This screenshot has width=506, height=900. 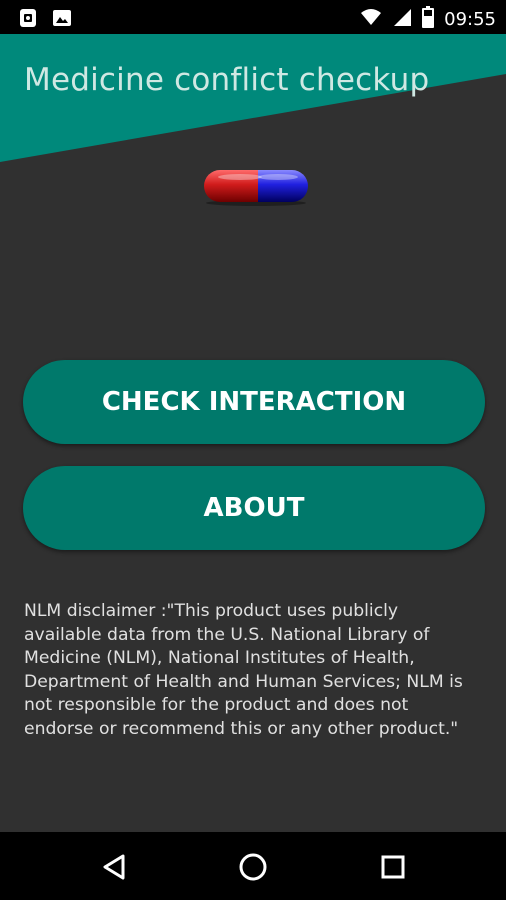 I want to click on signal-icon, so click(x=402, y=19).